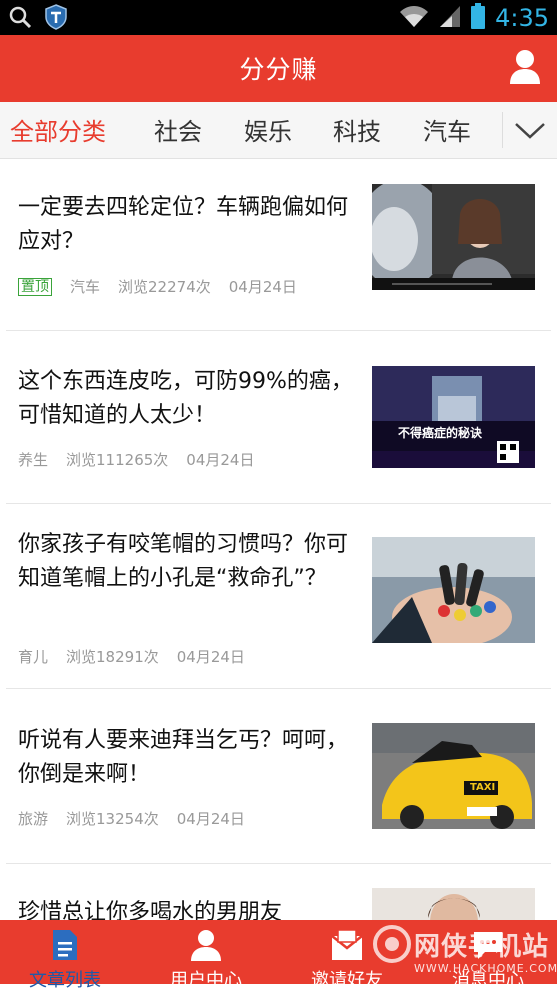 The height and width of the screenshot is (992, 557). I want to click on article-meta: 育儿 浏览18291次 04月24日, so click(131, 656).